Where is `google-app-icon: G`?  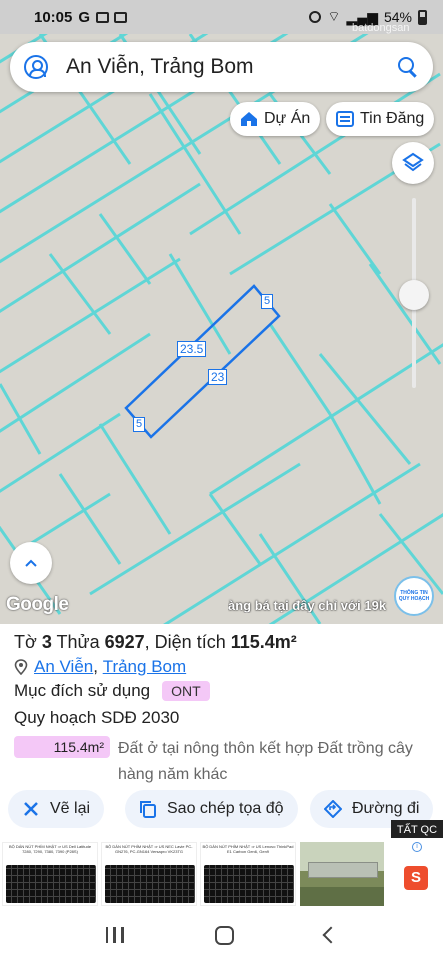
google-app-icon: G is located at coordinates (84, 17).